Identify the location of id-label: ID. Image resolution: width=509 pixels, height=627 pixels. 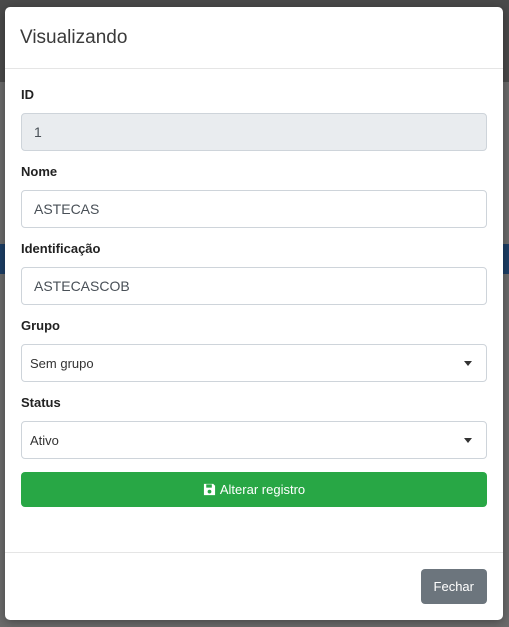
(27, 94).